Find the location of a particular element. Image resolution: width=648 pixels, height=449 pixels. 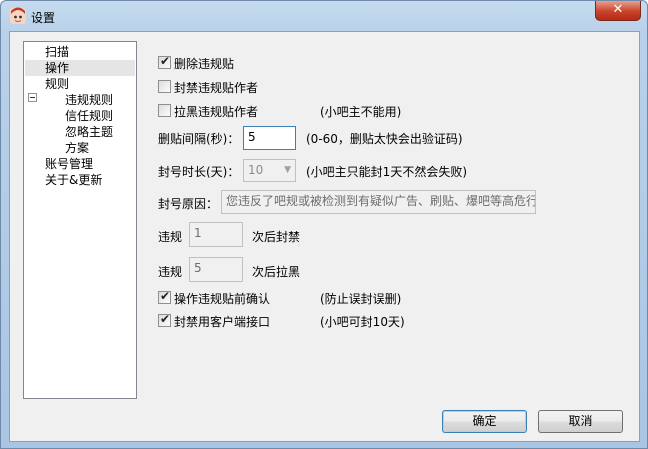

tree-item-scan: 扫描 is located at coordinates (57, 52).